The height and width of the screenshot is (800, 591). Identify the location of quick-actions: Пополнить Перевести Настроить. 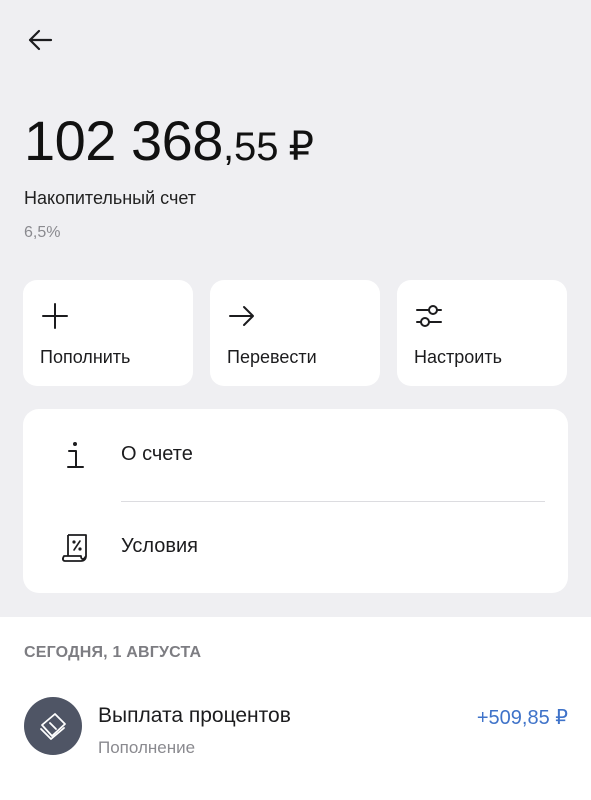
(295, 333).